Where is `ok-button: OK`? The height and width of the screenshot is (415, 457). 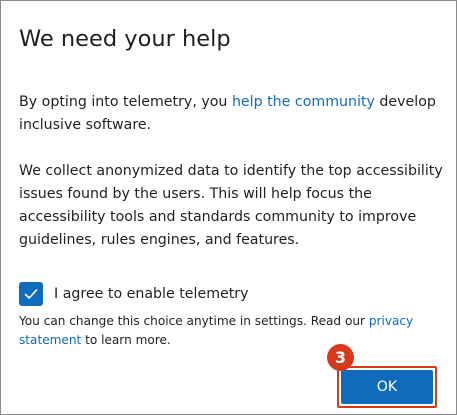 ok-button: OK is located at coordinates (387, 387).